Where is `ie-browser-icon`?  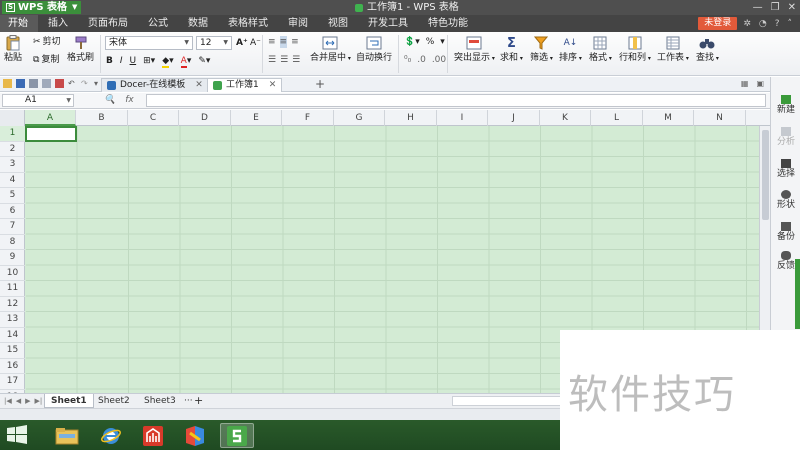 ie-browser-icon is located at coordinates (111, 435).